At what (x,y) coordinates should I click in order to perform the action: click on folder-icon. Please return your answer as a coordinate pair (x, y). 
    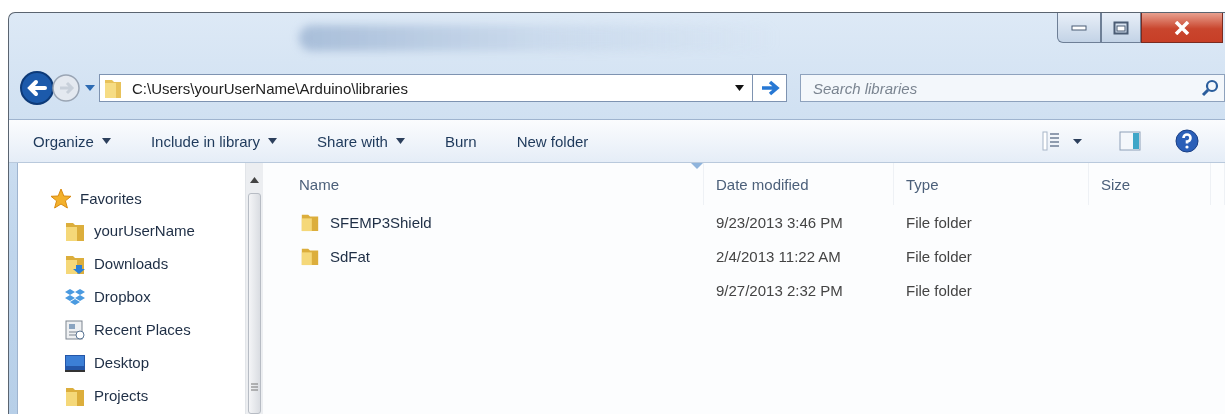
    Looking at the image, I should click on (113, 88).